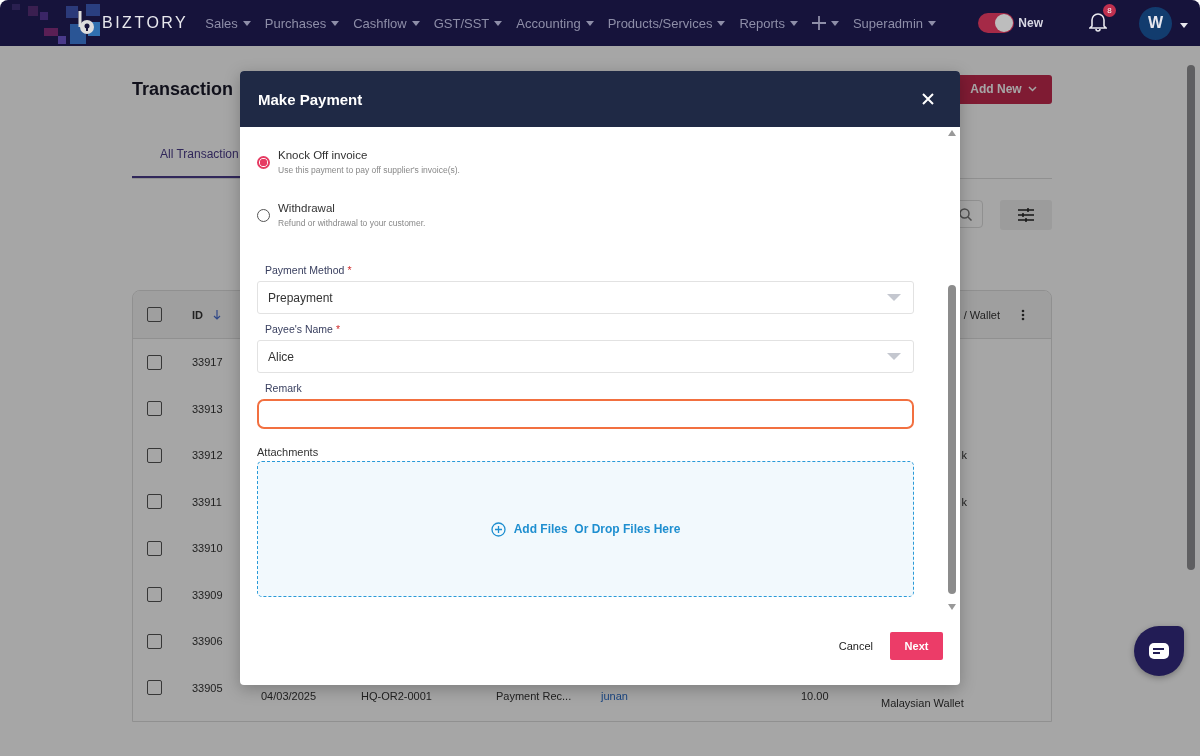 The image size is (1200, 756). Describe the element at coordinates (1032, 89) in the screenshot. I see `chevron-down-icon` at that location.